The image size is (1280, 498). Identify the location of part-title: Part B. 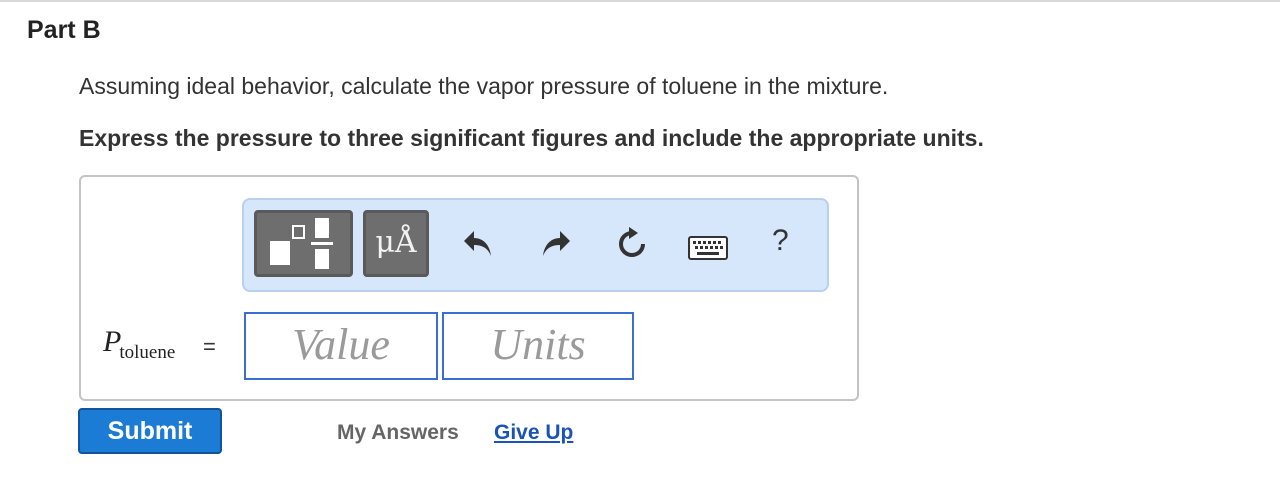
(64, 30).